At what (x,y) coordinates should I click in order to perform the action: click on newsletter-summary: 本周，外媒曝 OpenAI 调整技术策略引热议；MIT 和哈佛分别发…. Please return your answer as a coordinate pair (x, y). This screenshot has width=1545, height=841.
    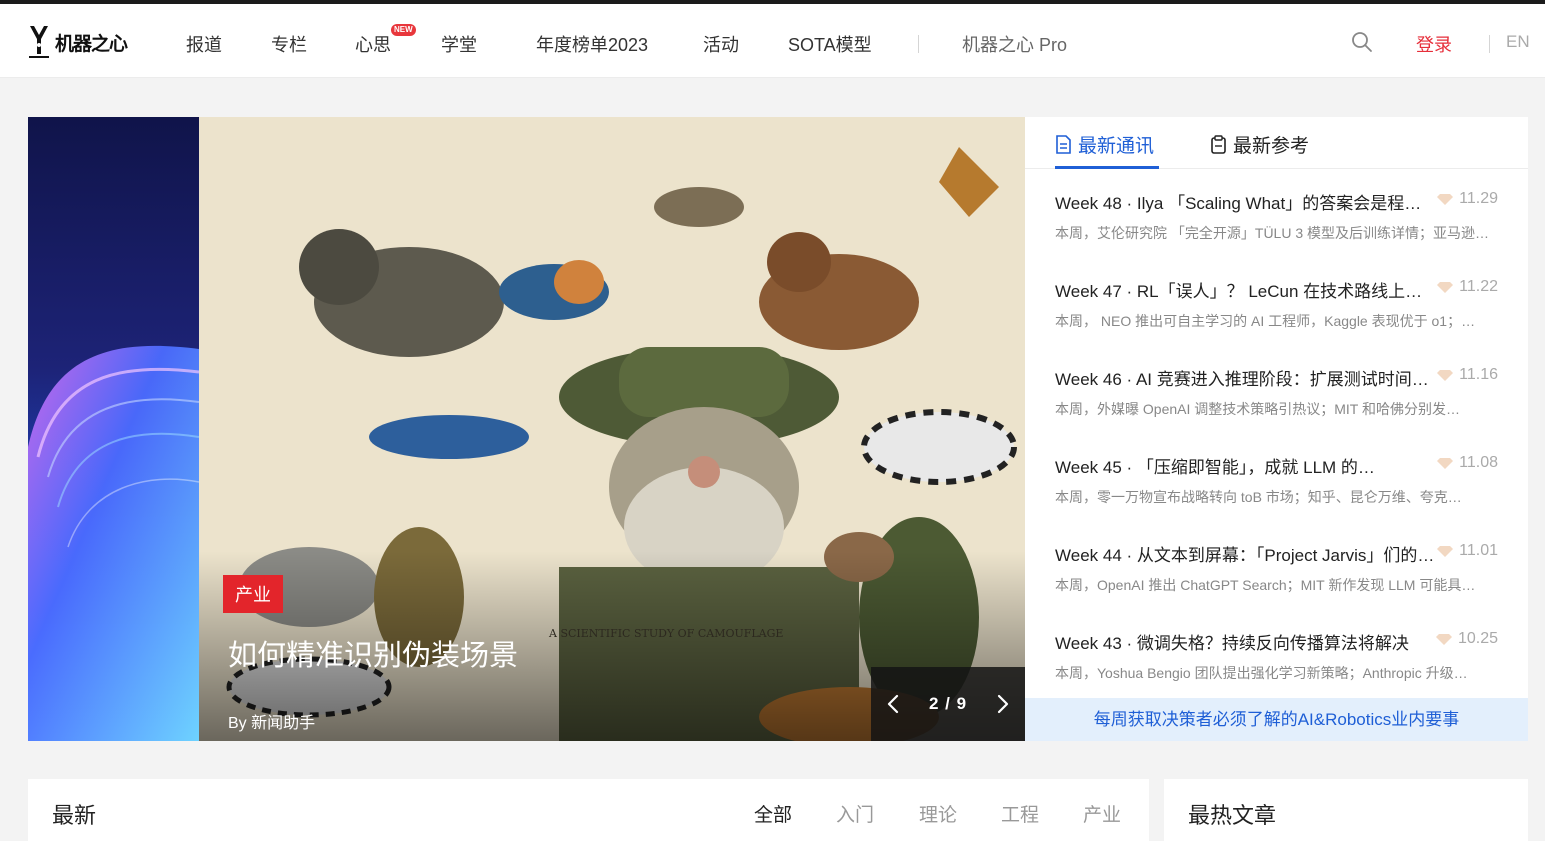
    Looking at the image, I should click on (1257, 409).